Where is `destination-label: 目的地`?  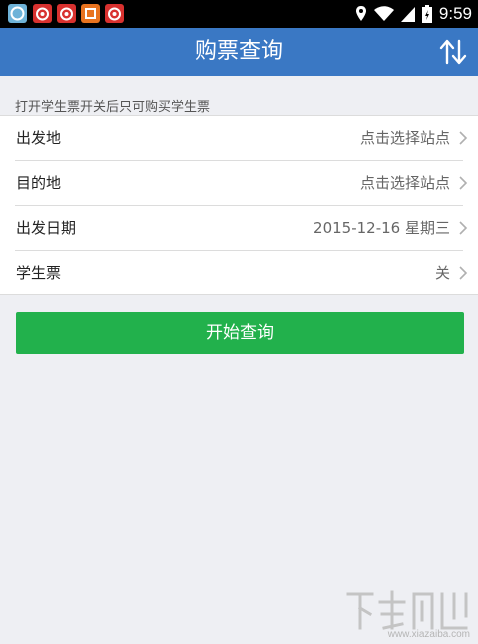
destination-label: 目的地 is located at coordinates (39, 183).